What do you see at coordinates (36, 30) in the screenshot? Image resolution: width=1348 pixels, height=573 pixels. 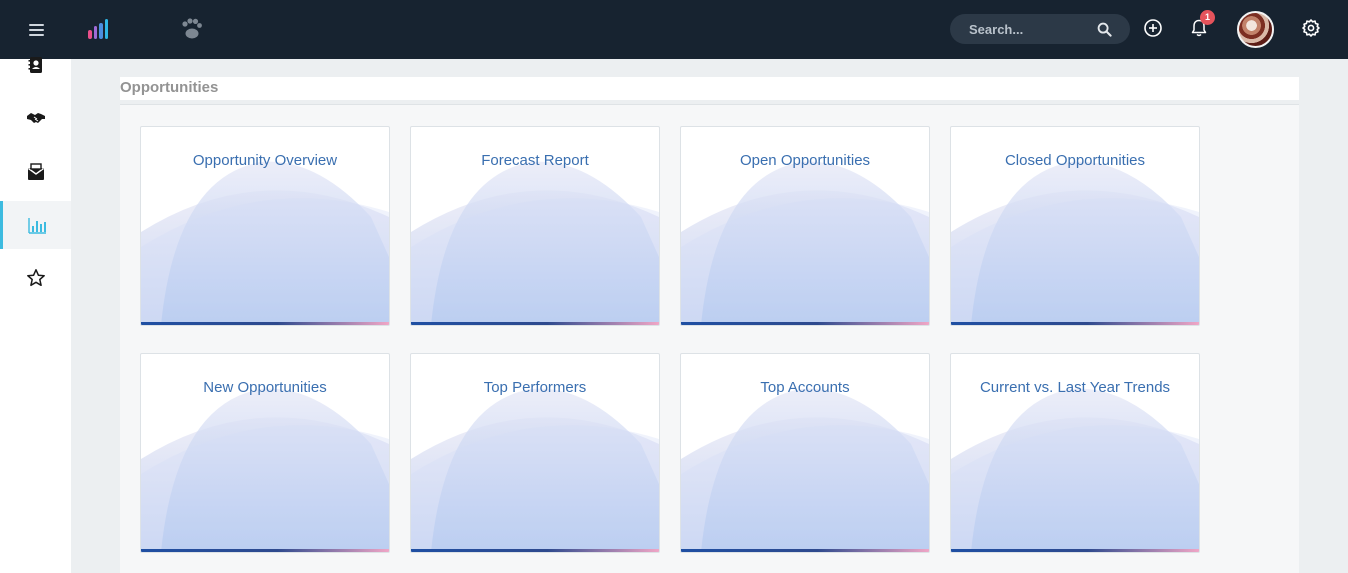 I see `hamburger-menu-icon` at bounding box center [36, 30].